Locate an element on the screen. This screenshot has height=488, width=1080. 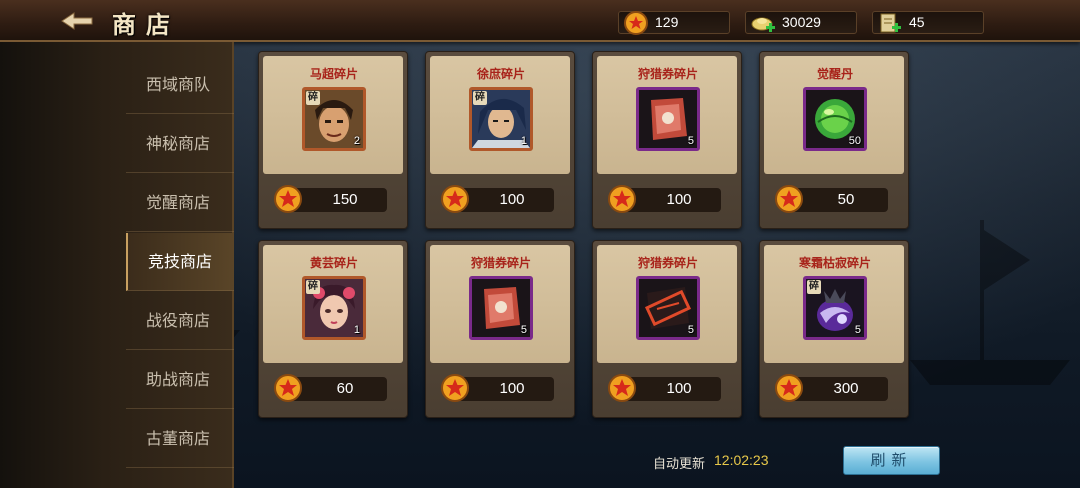
item-name: 寒霜枯寂碎片 is located at coordinates (834, 263).